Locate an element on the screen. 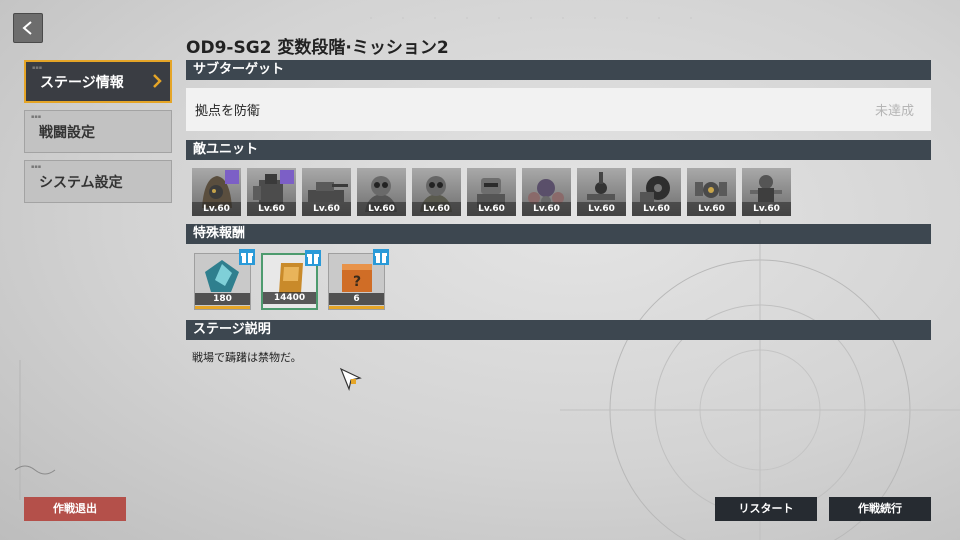 The height and width of the screenshot is (540, 960). chevron-left-icon is located at coordinates (27, 28).